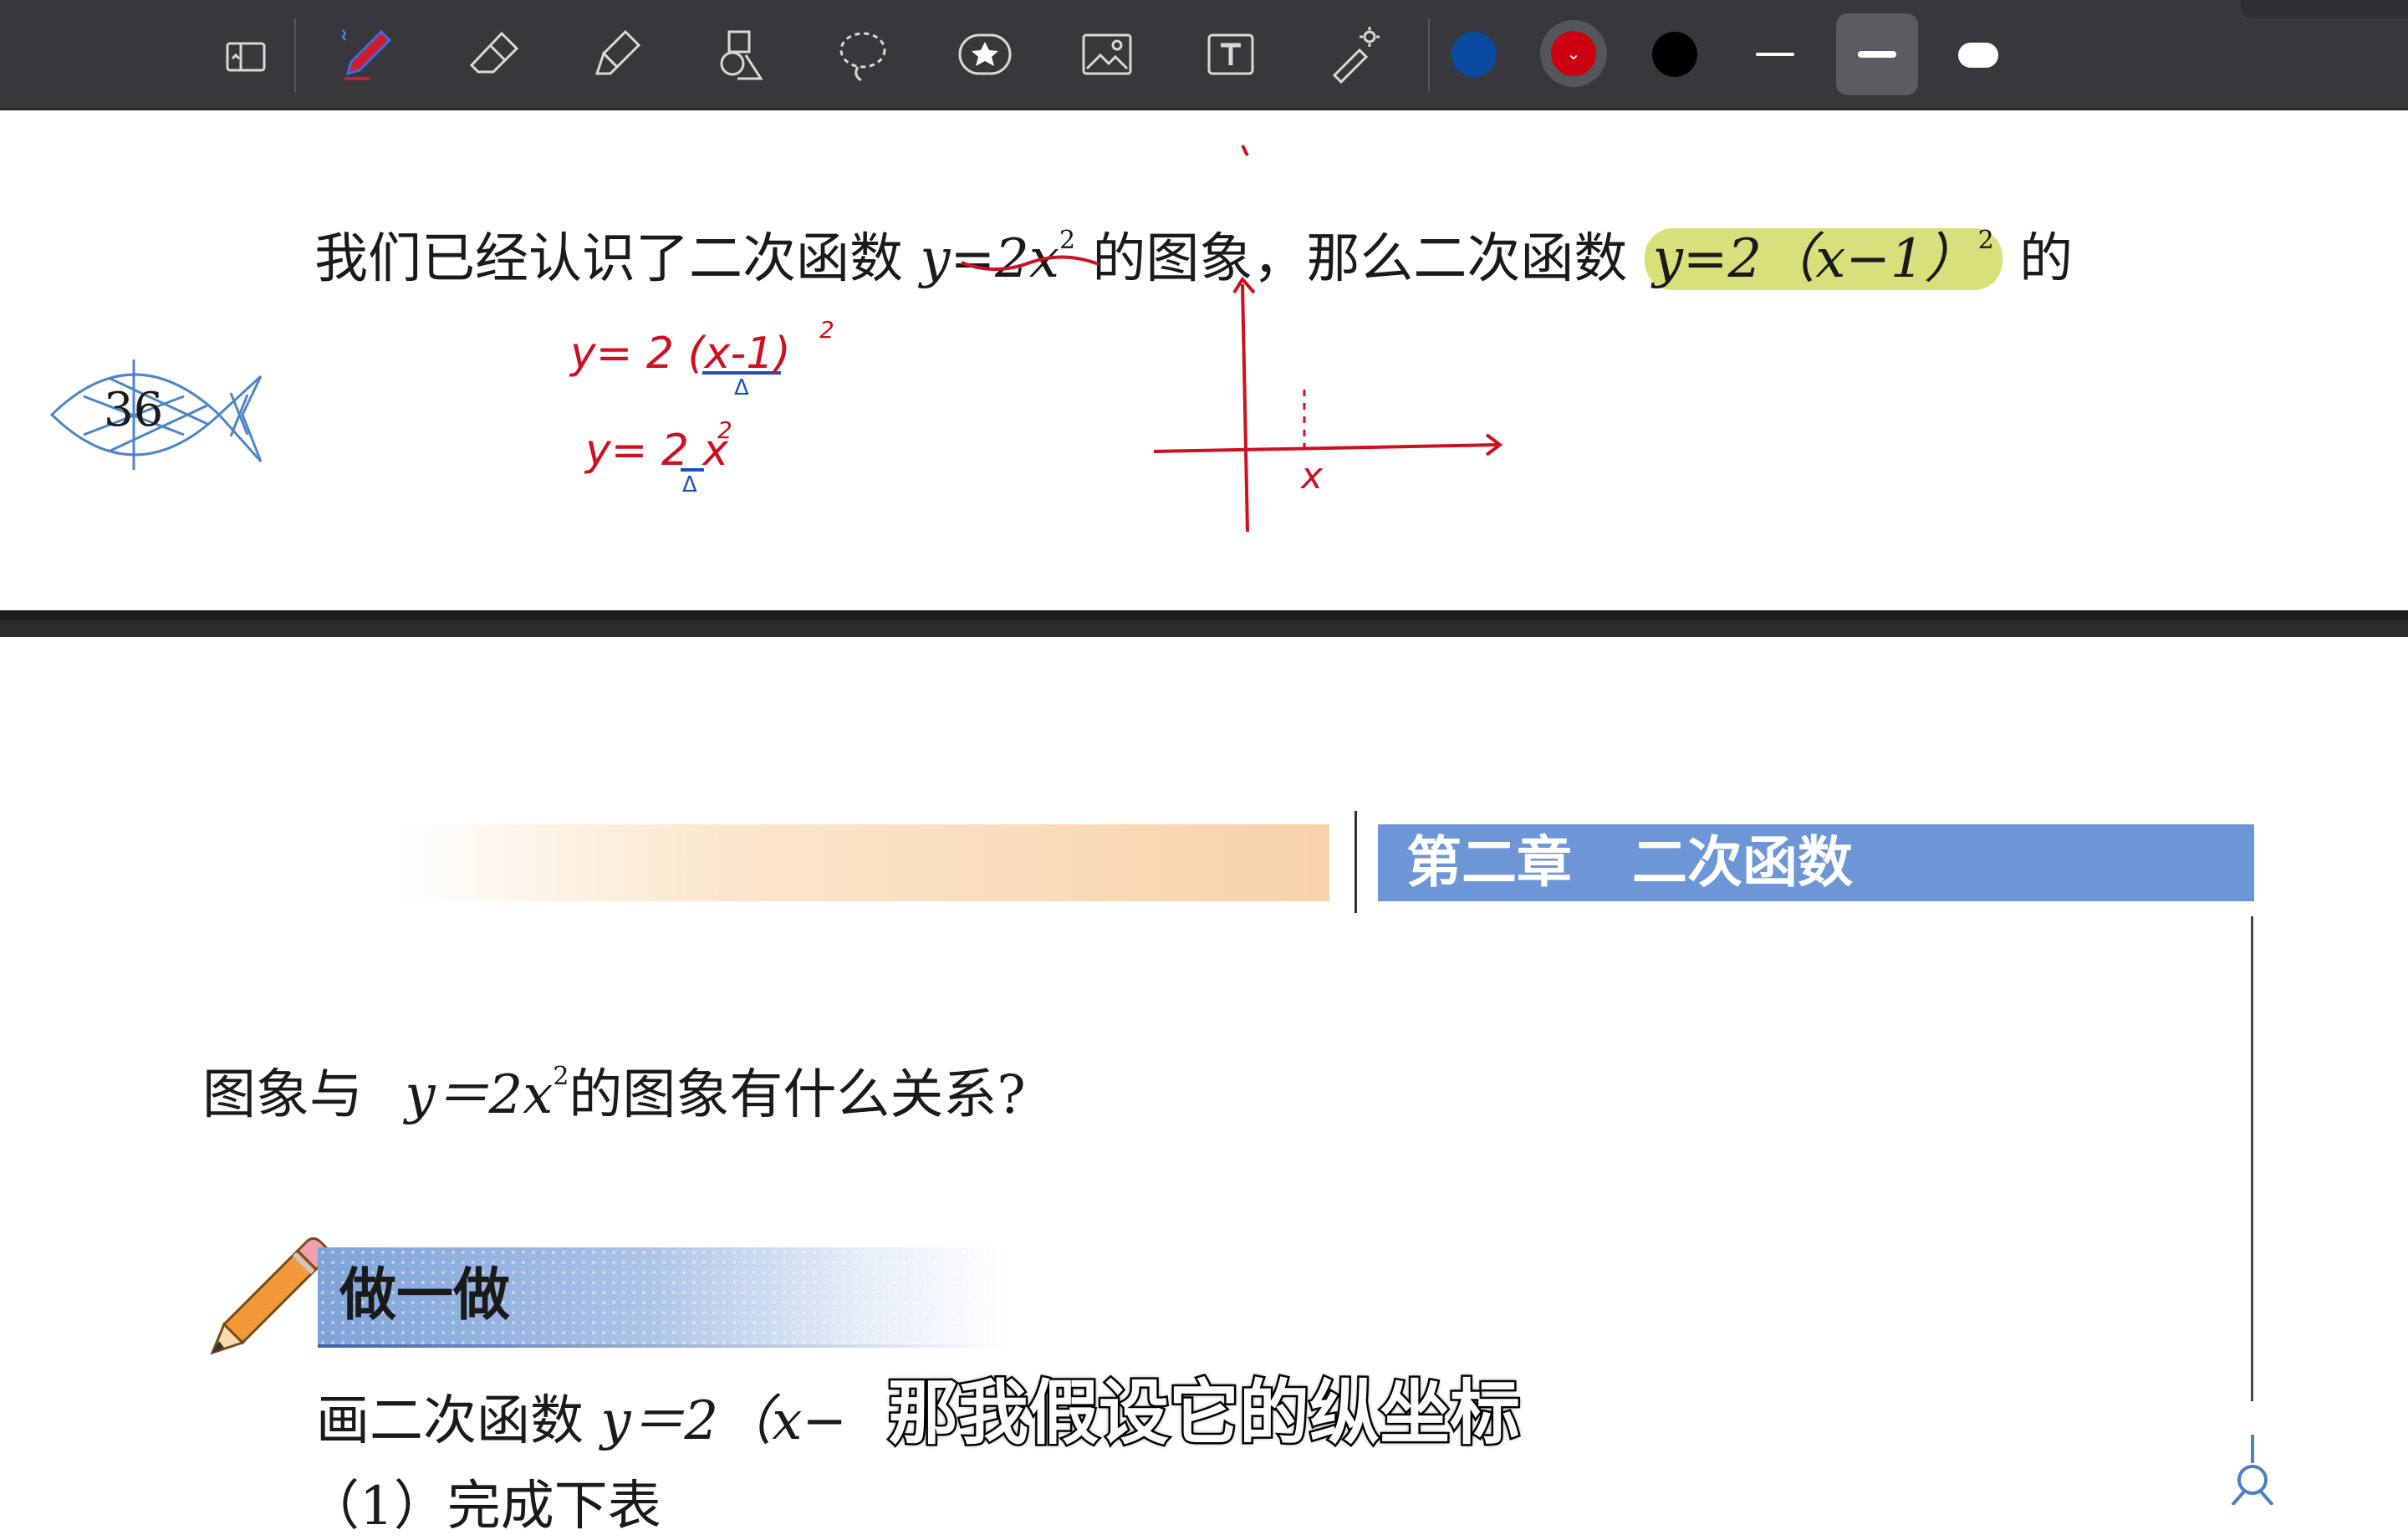  What do you see at coordinates (724, 1421) in the screenshot?
I see `exercise-equation: y＝2（x−` at bounding box center [724, 1421].